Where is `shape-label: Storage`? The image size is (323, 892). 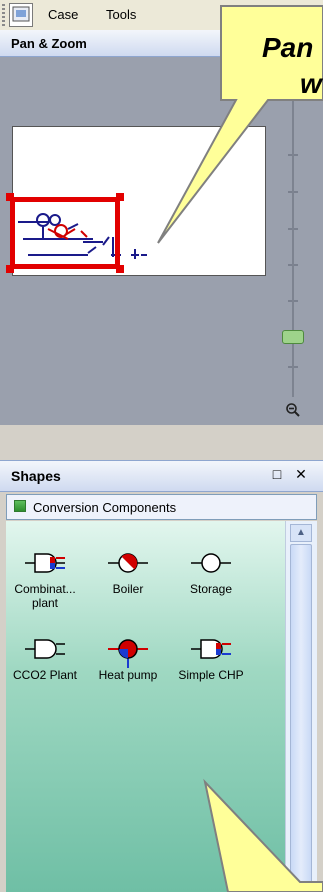 shape-label: Storage is located at coordinates (211, 589).